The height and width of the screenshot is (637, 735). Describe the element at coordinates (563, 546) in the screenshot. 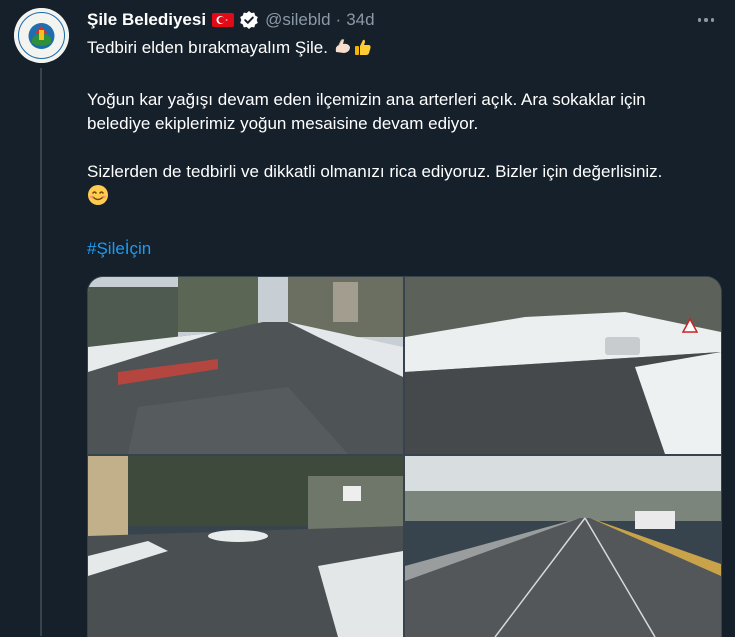

I see `snowy-bridge-road-photo` at that location.